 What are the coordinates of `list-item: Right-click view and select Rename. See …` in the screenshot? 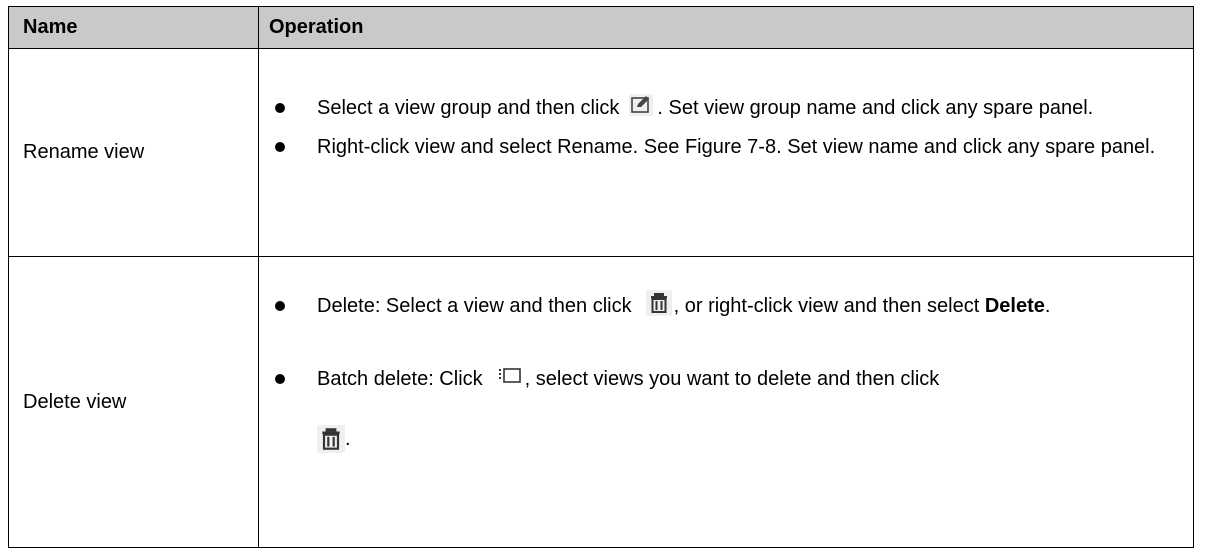 It's located at (723, 147).